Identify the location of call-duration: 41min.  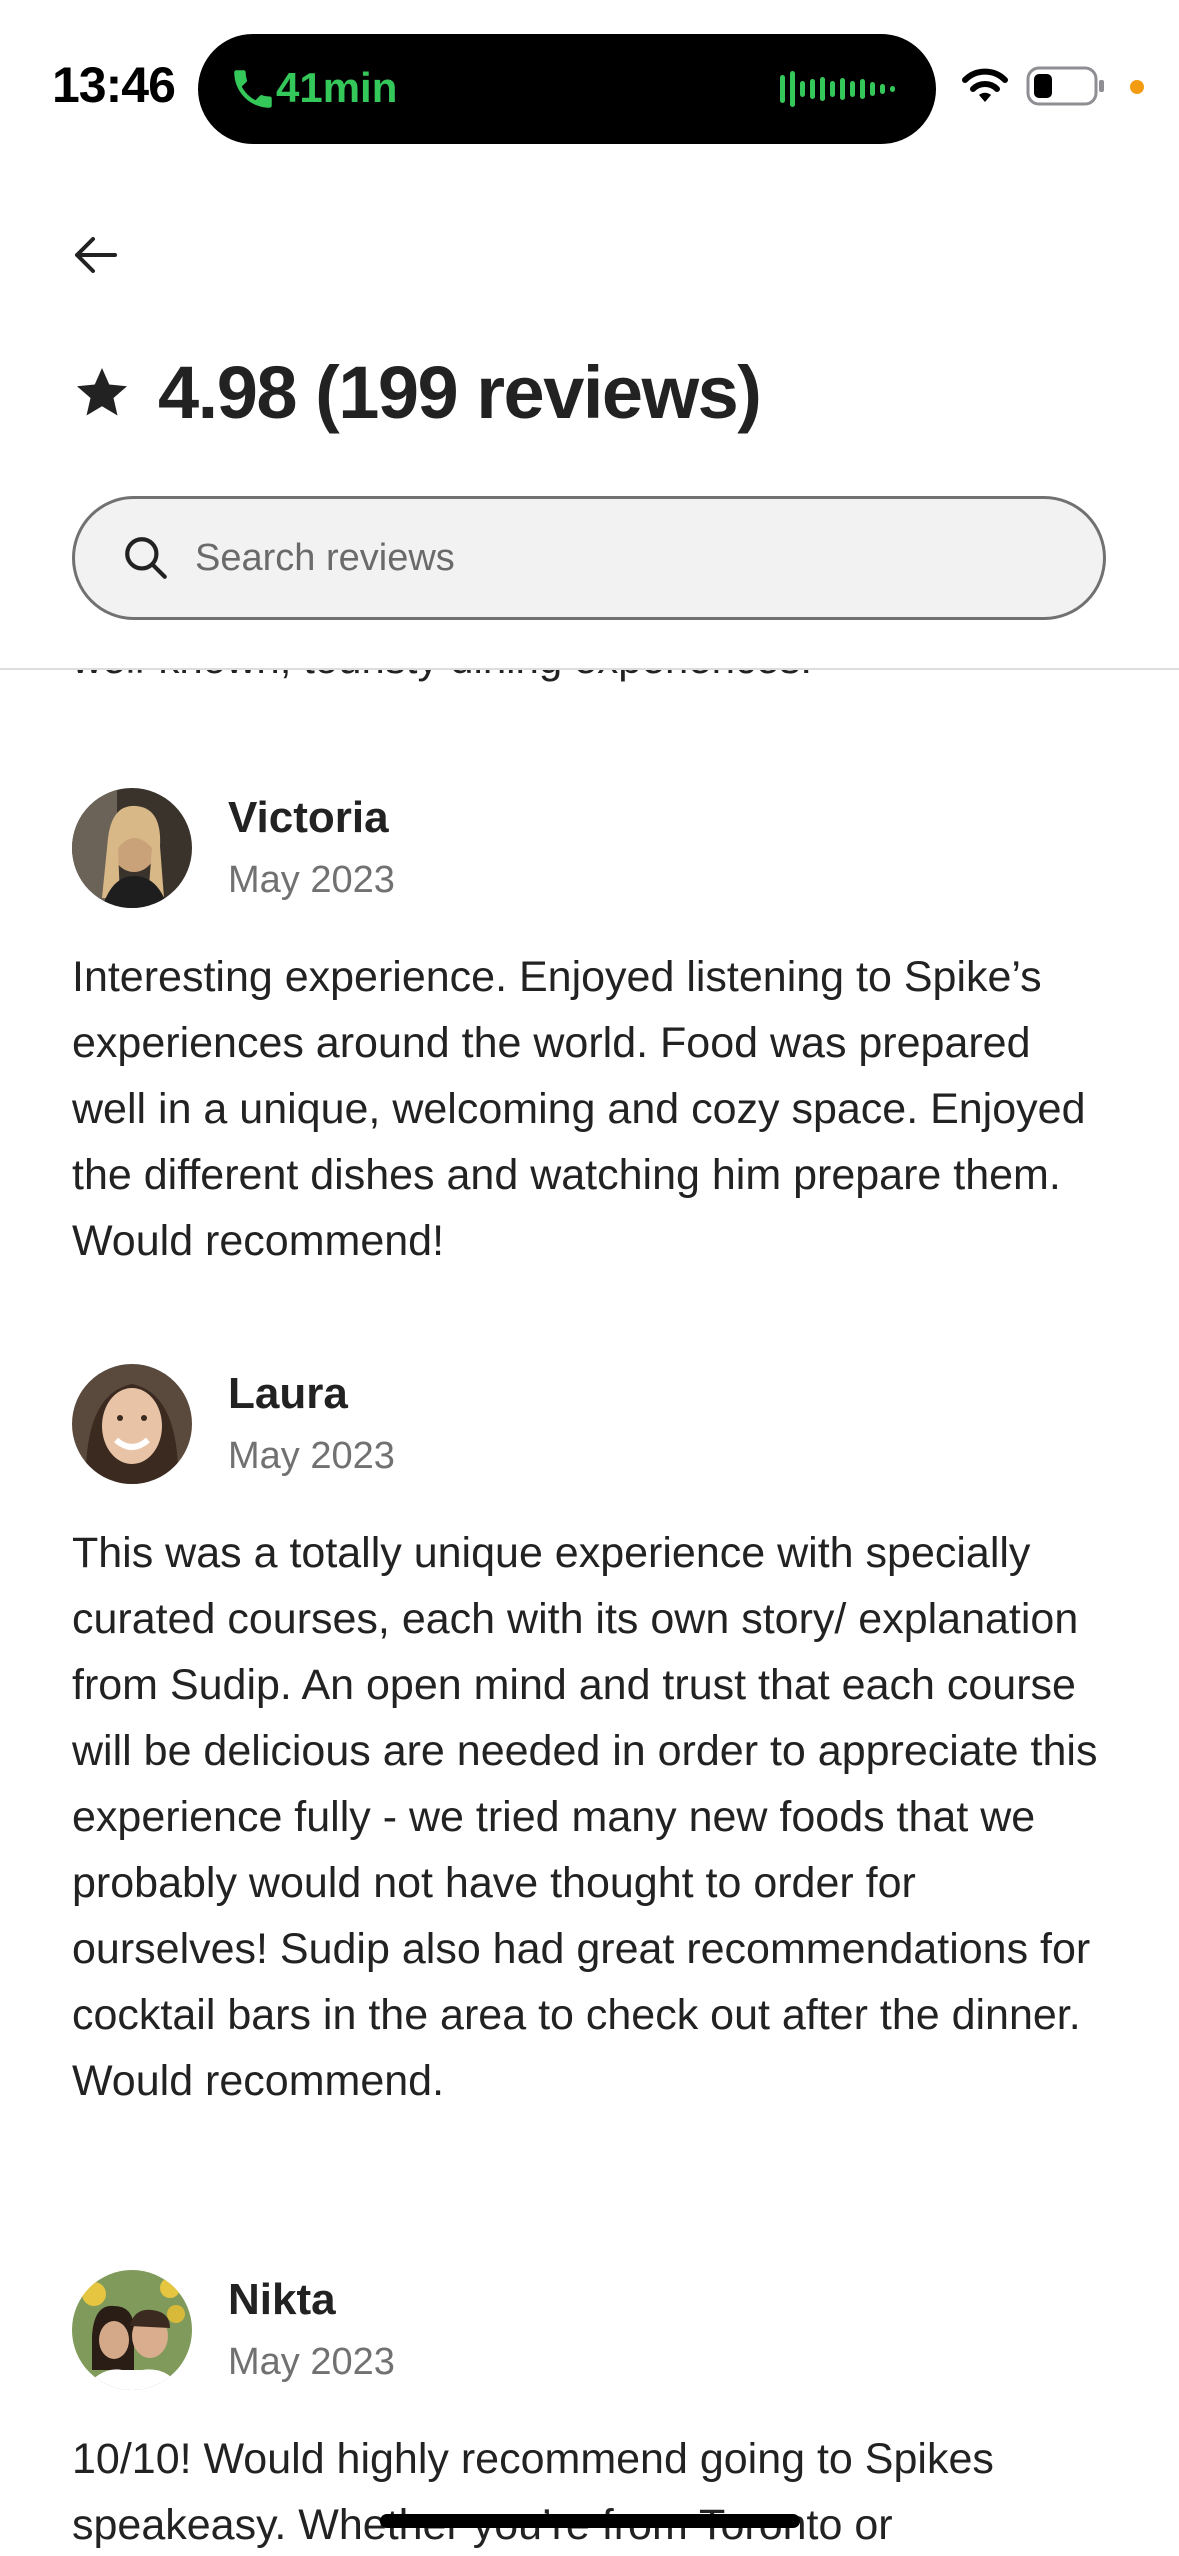
(337, 87).